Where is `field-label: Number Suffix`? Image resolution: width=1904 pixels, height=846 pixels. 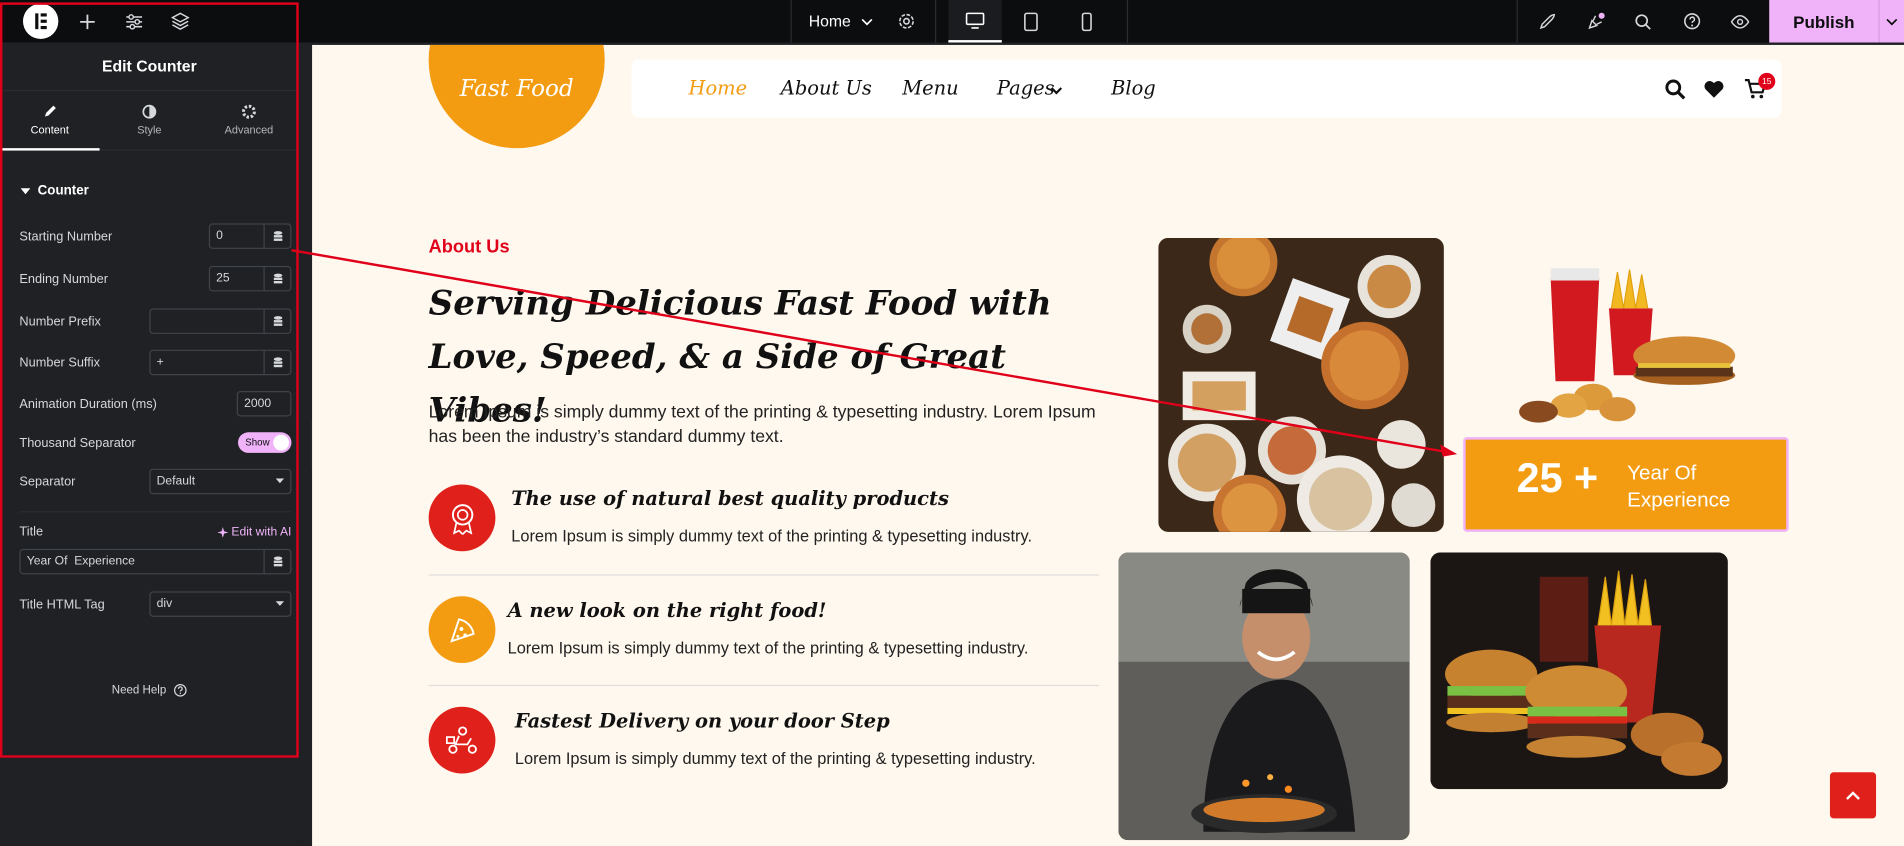 field-label: Number Suffix is located at coordinates (59, 362).